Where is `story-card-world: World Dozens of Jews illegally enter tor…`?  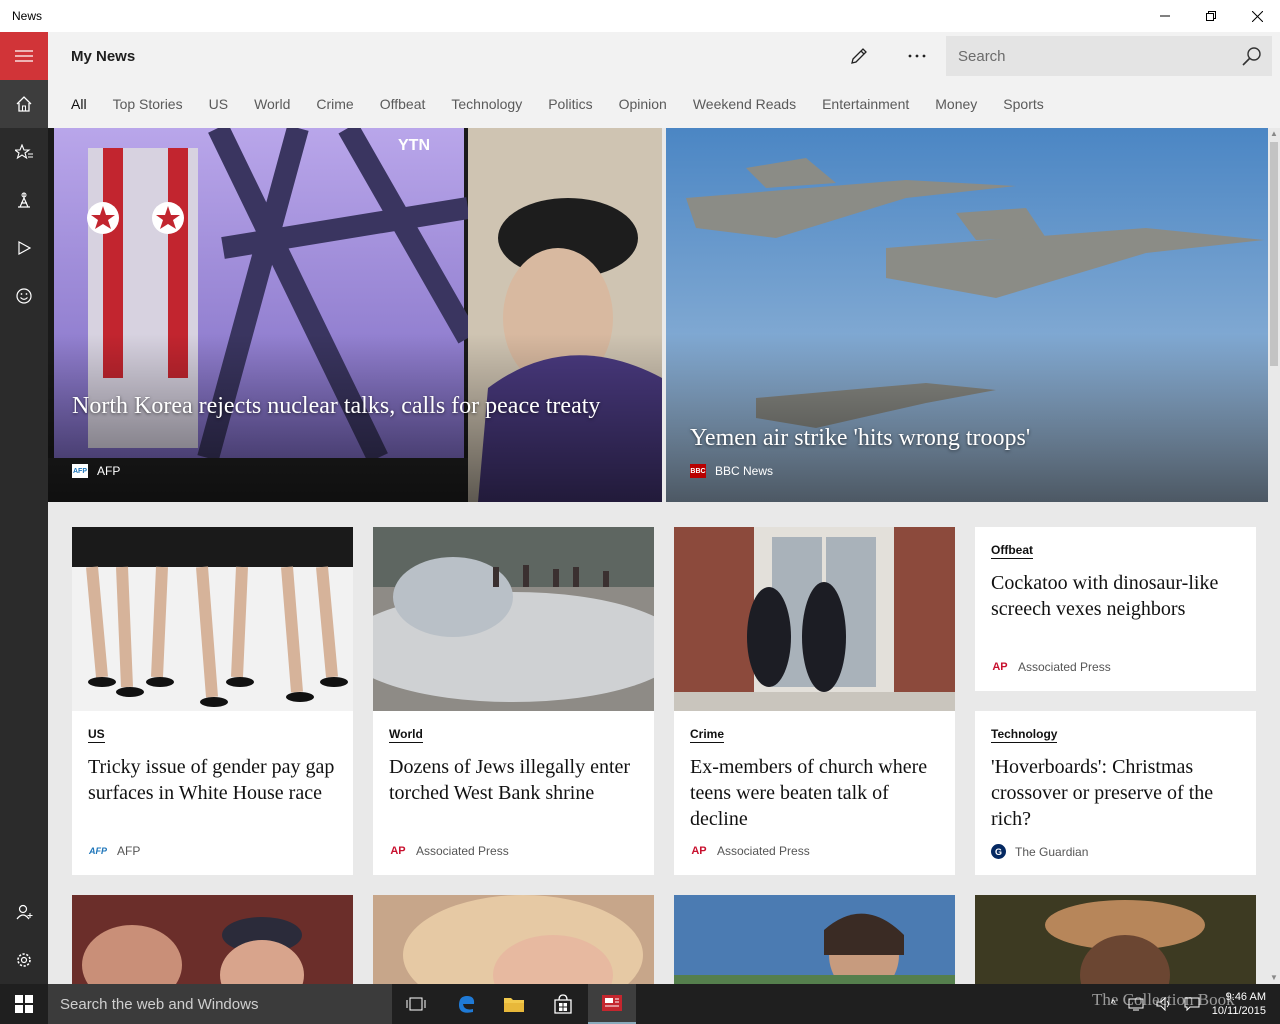 story-card-world: World Dozens of Jews illegally enter tor… is located at coordinates (513, 701).